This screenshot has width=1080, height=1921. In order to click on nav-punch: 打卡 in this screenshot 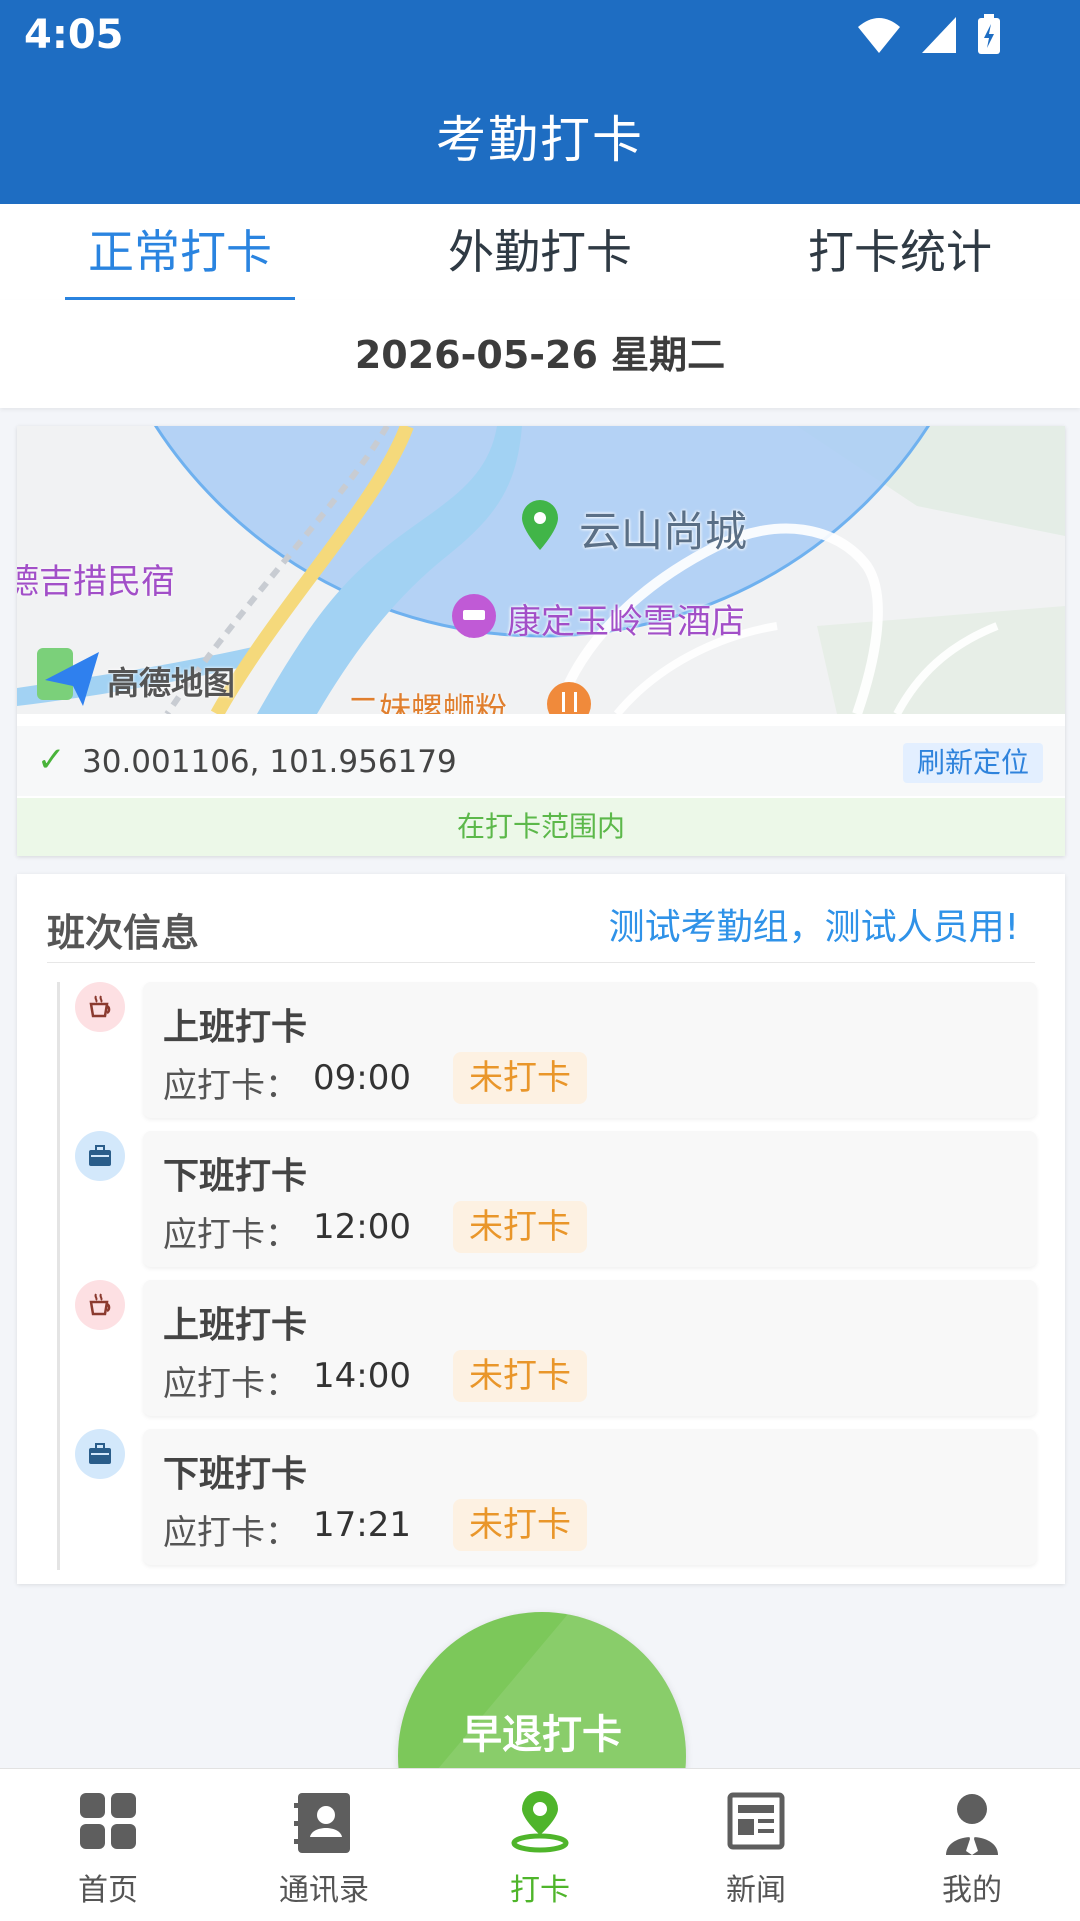, I will do `click(540, 1845)`.